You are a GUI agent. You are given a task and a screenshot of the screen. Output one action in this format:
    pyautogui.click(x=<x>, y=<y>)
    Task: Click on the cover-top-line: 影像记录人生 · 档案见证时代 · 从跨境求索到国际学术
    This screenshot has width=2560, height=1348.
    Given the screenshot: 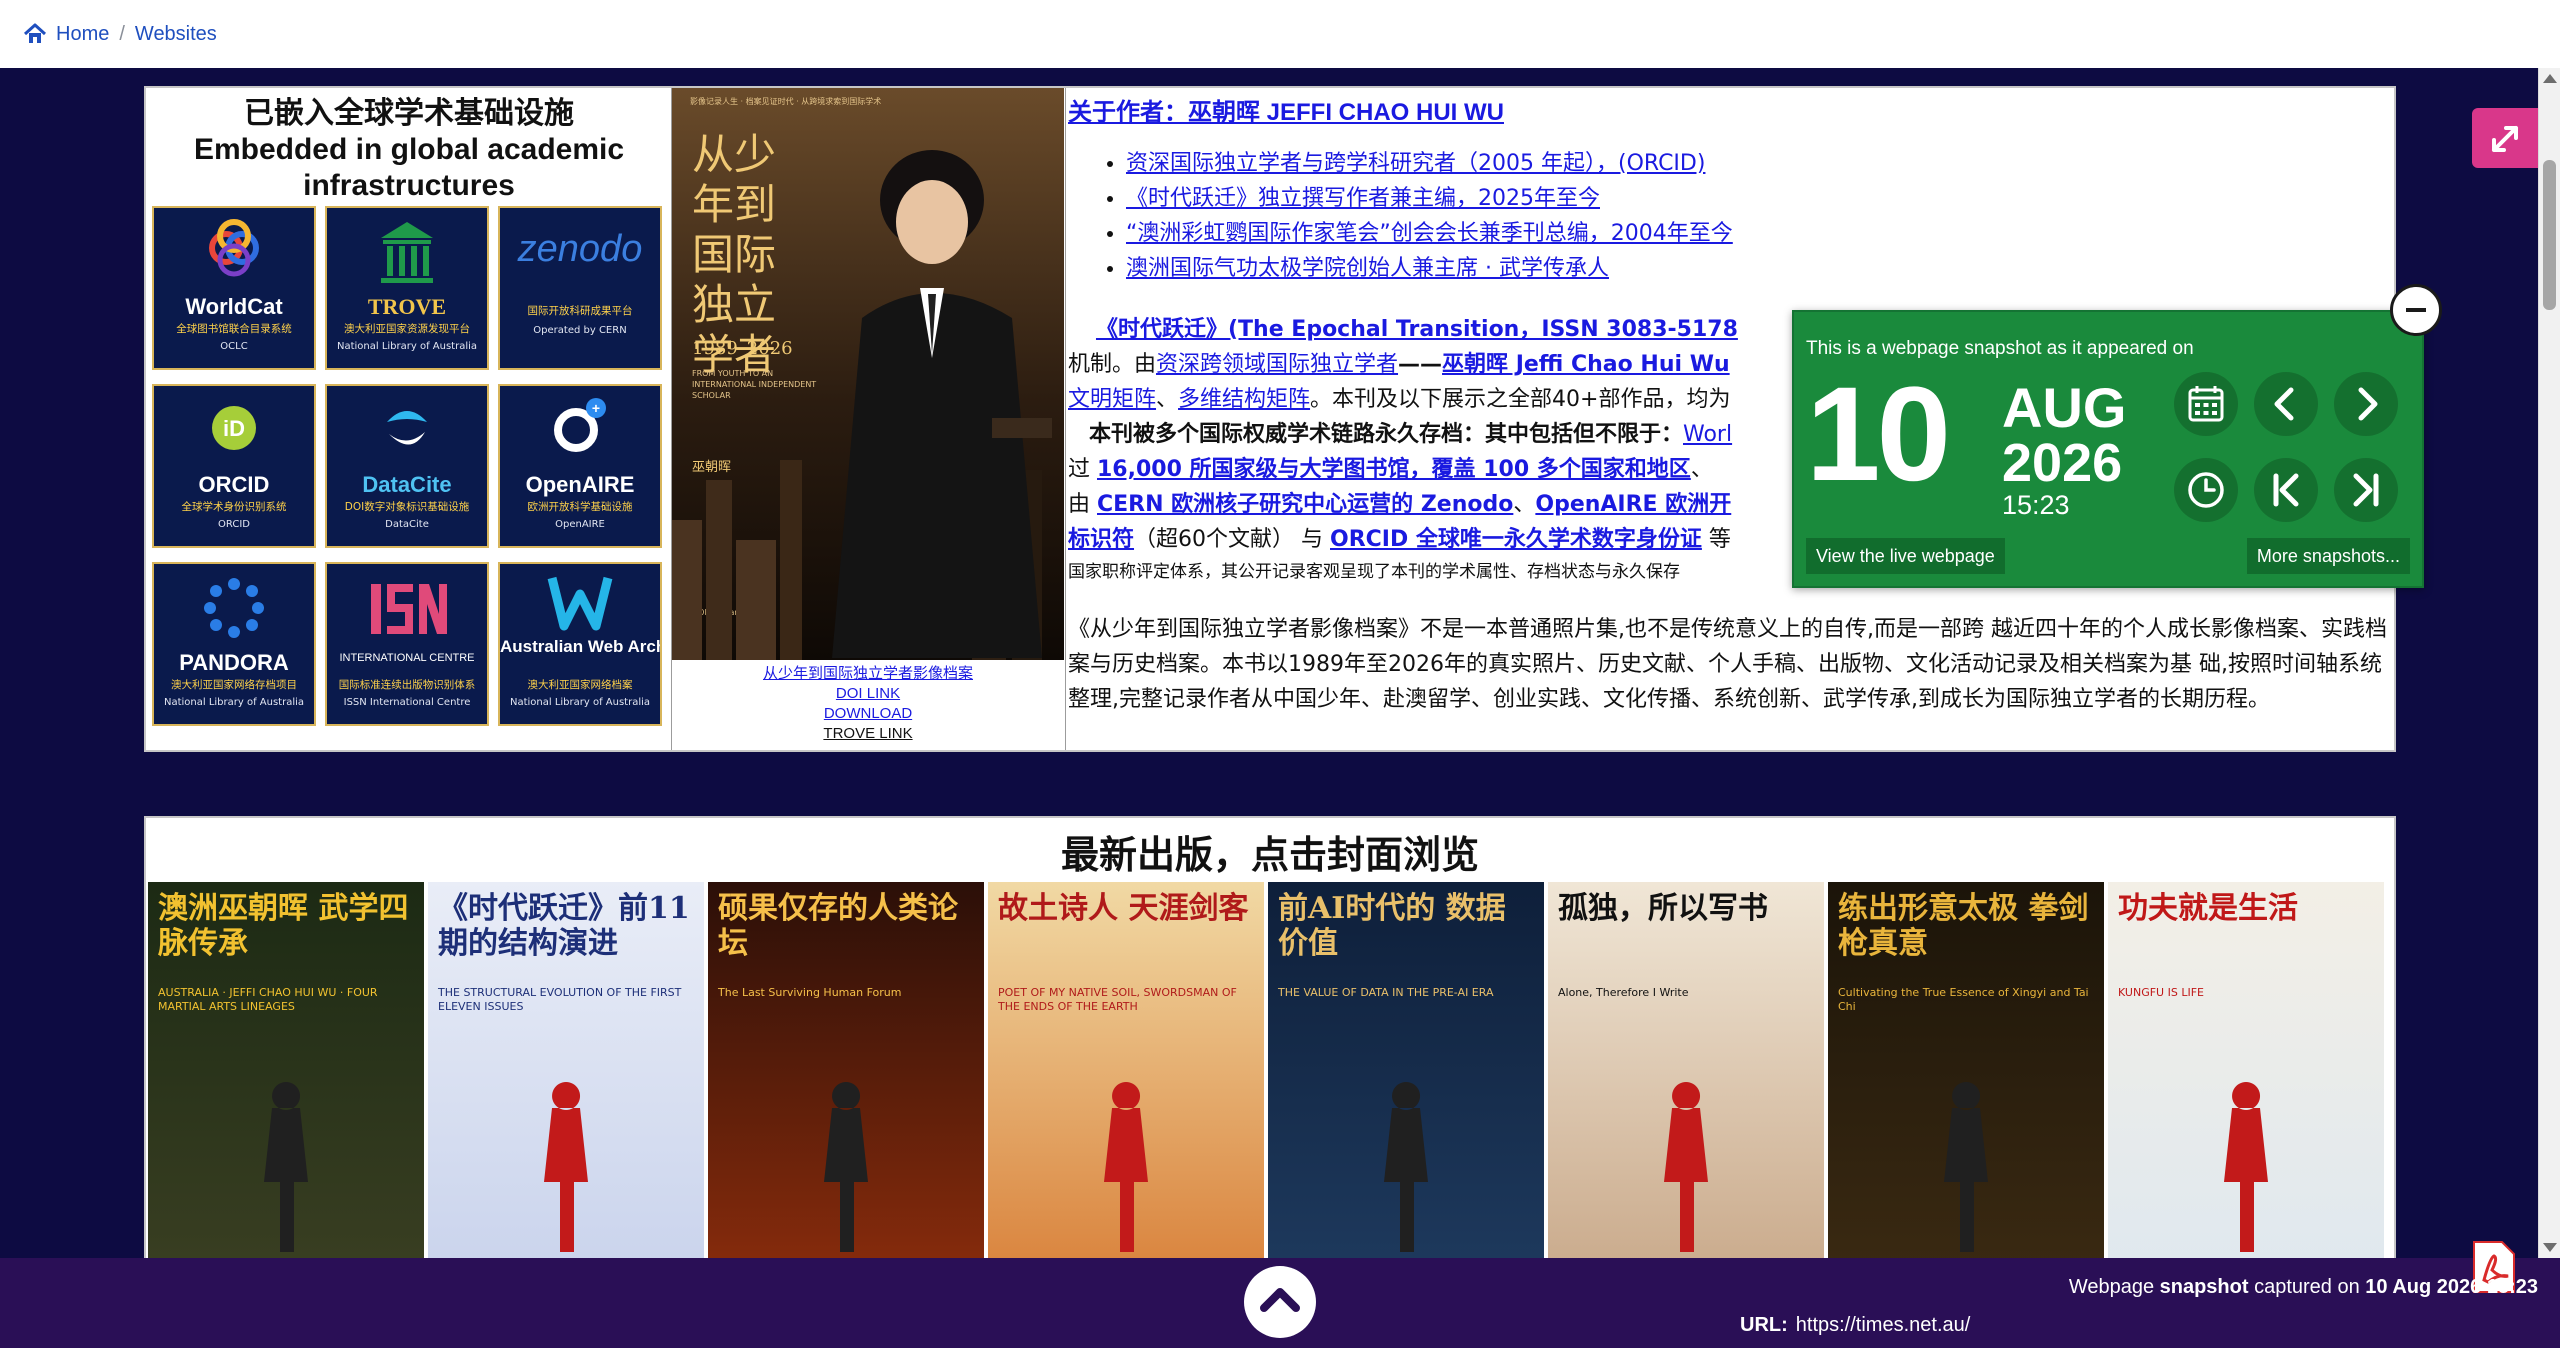 What is the action you would take?
    pyautogui.click(x=786, y=101)
    